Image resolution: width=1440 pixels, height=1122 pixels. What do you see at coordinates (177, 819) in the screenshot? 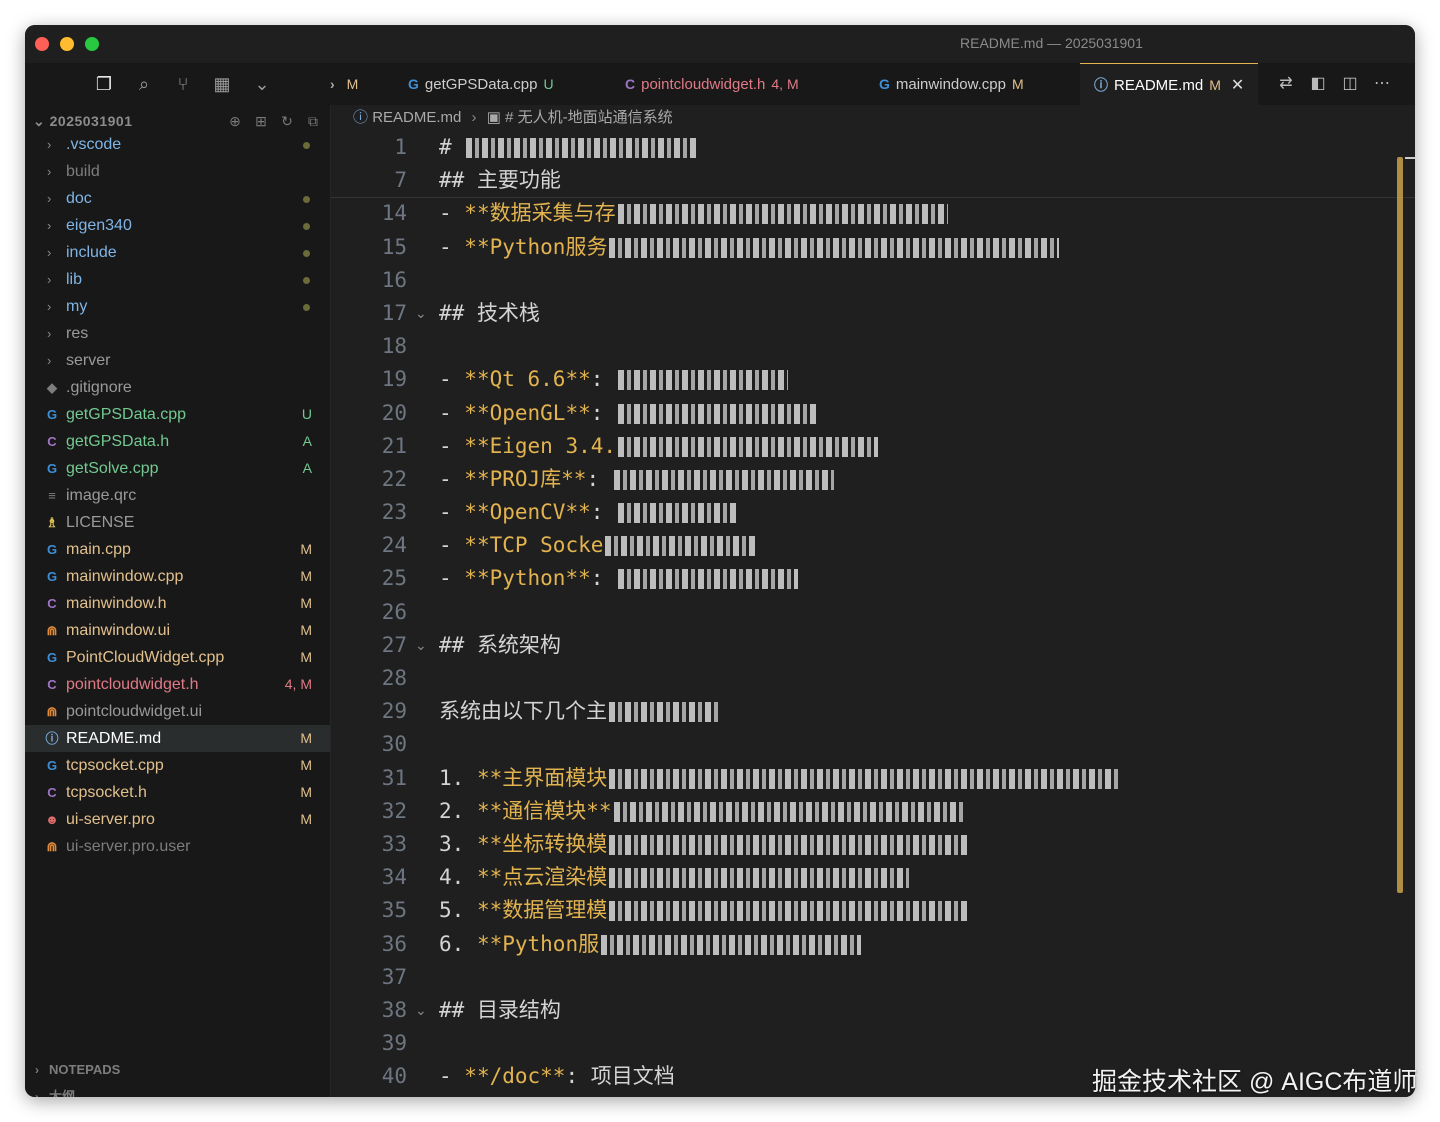
I see `explorer-item: ☻ ui-server.pro M` at bounding box center [177, 819].